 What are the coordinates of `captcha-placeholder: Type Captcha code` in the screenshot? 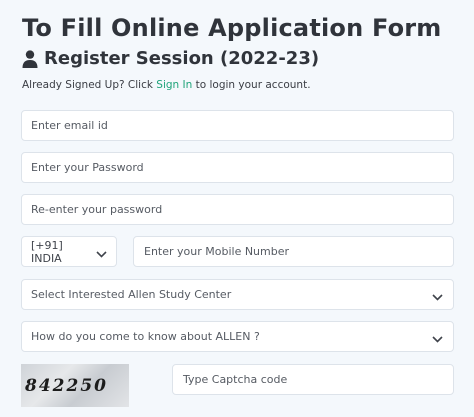 It's located at (235, 379).